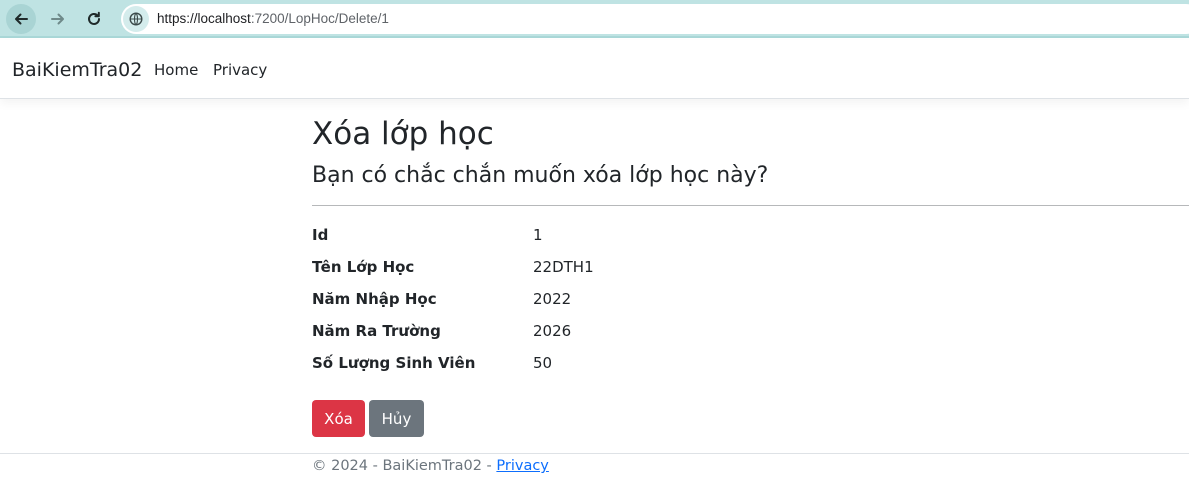 The width and height of the screenshot is (1189, 489). Describe the element at coordinates (750, 302) in the screenshot. I see `detail-row-nam-nhap-hoc: Năm Nhập Học 2022` at that location.